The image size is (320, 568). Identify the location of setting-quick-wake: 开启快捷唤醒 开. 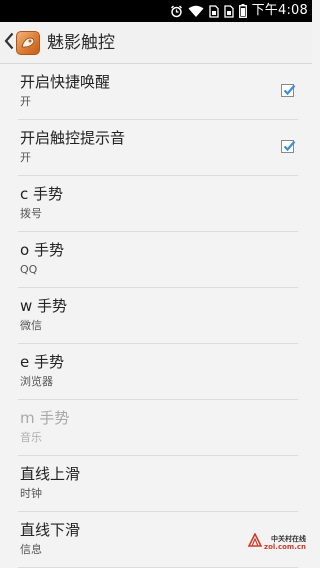
(158, 92).